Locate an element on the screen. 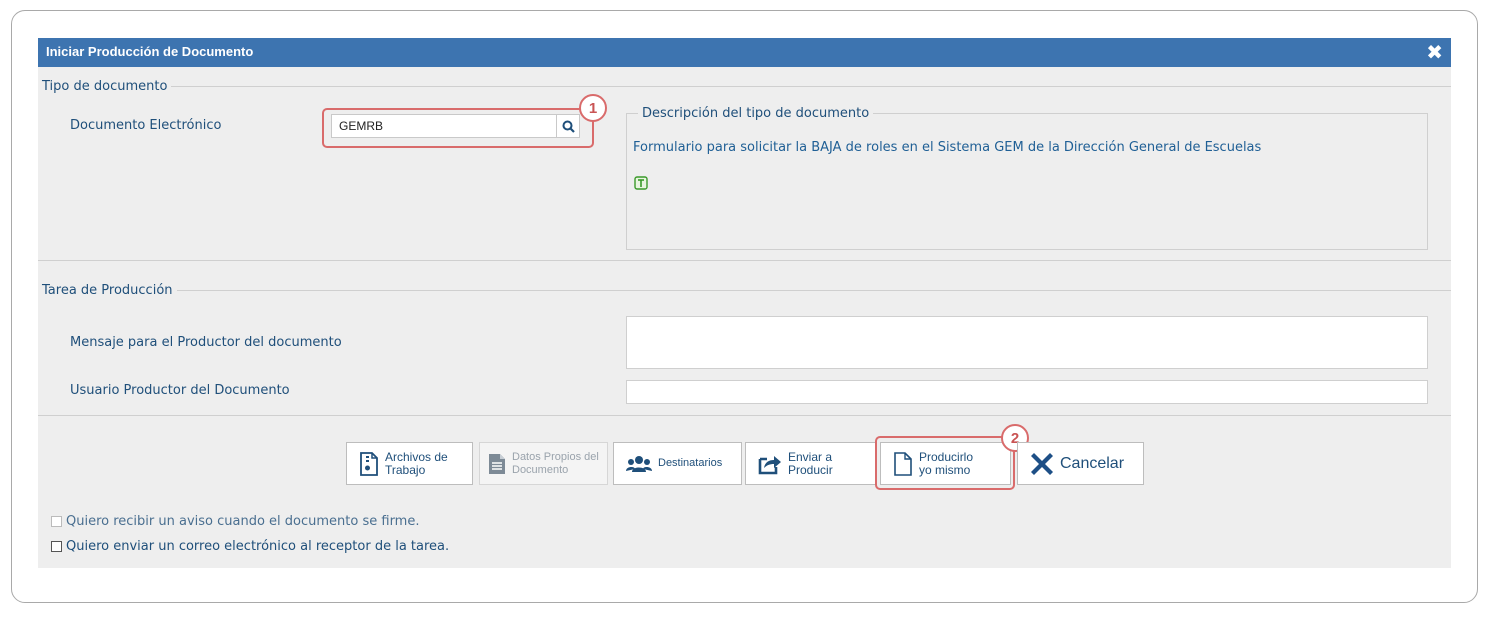 The image size is (1497, 621). legend-tipo-documento: Tipo de documento is located at coordinates (105, 86).